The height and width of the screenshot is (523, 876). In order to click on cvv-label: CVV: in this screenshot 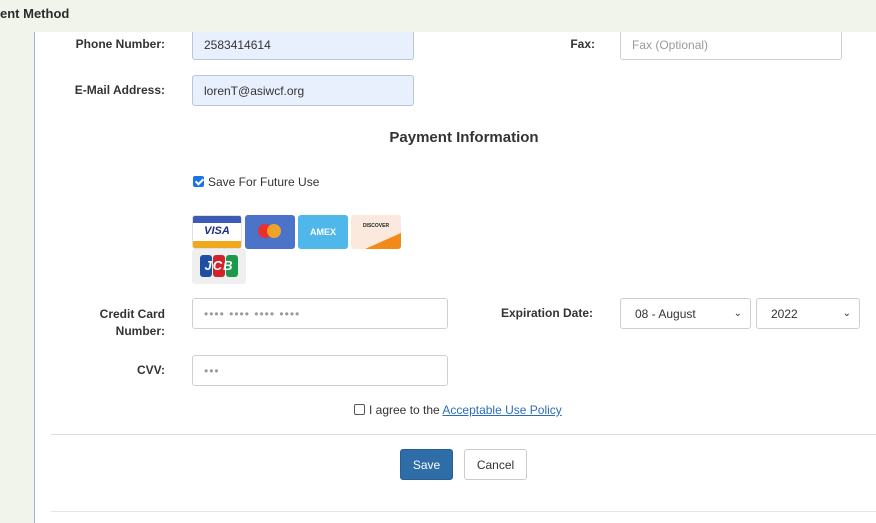, I will do `click(150, 370)`.